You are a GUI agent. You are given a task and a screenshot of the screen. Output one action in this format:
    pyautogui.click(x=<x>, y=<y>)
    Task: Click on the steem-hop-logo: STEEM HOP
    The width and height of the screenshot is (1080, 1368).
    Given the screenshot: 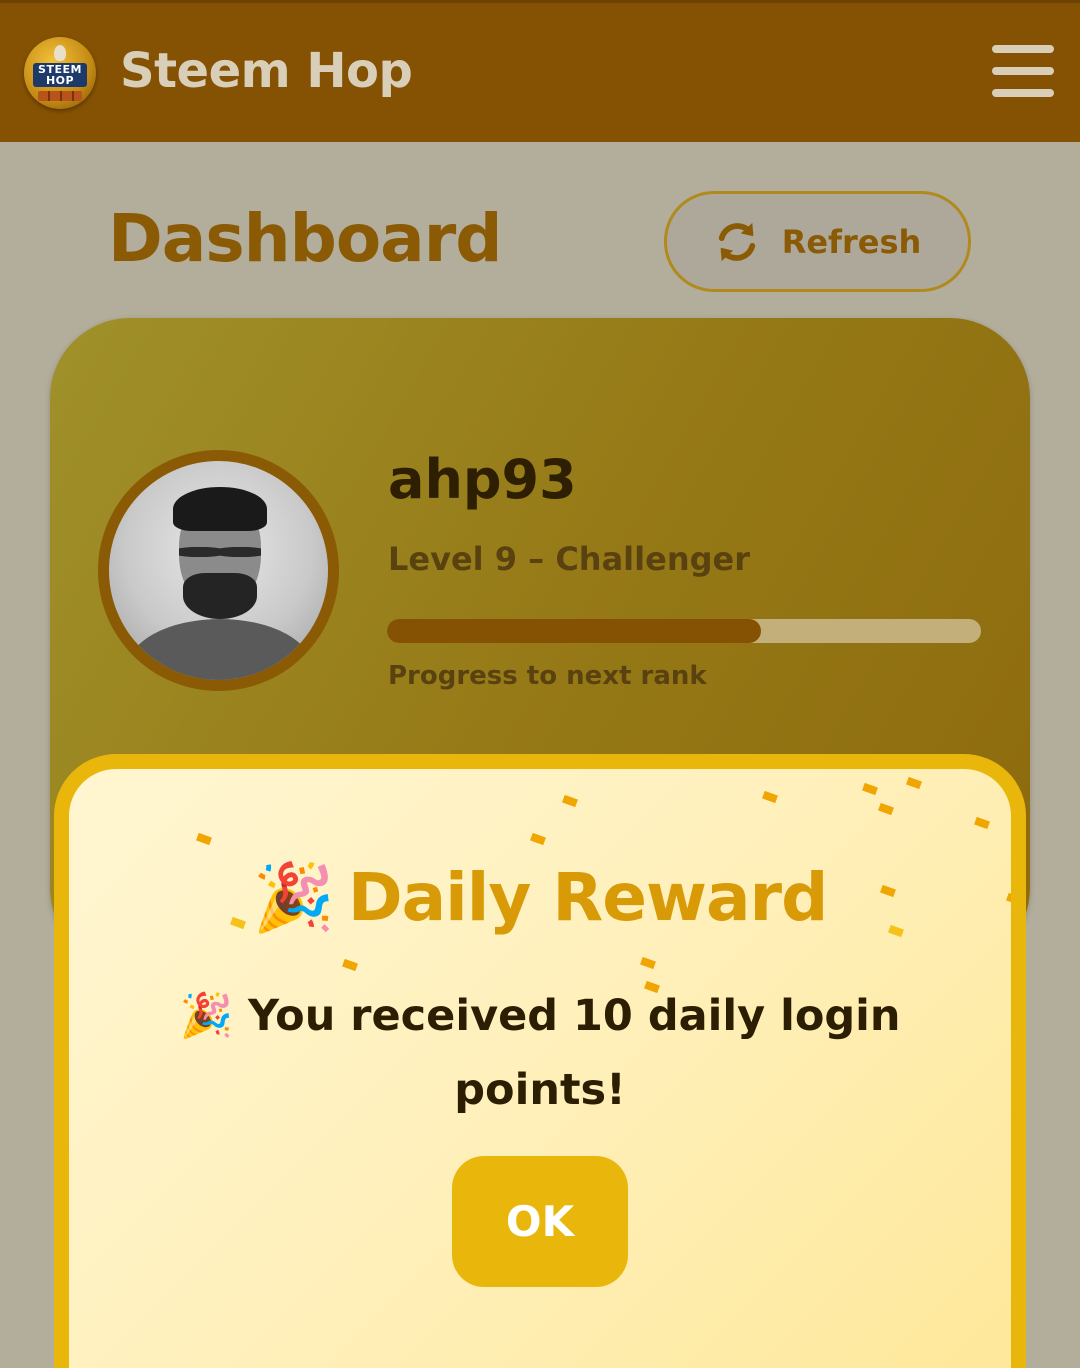 What is the action you would take?
    pyautogui.click(x=60, y=73)
    